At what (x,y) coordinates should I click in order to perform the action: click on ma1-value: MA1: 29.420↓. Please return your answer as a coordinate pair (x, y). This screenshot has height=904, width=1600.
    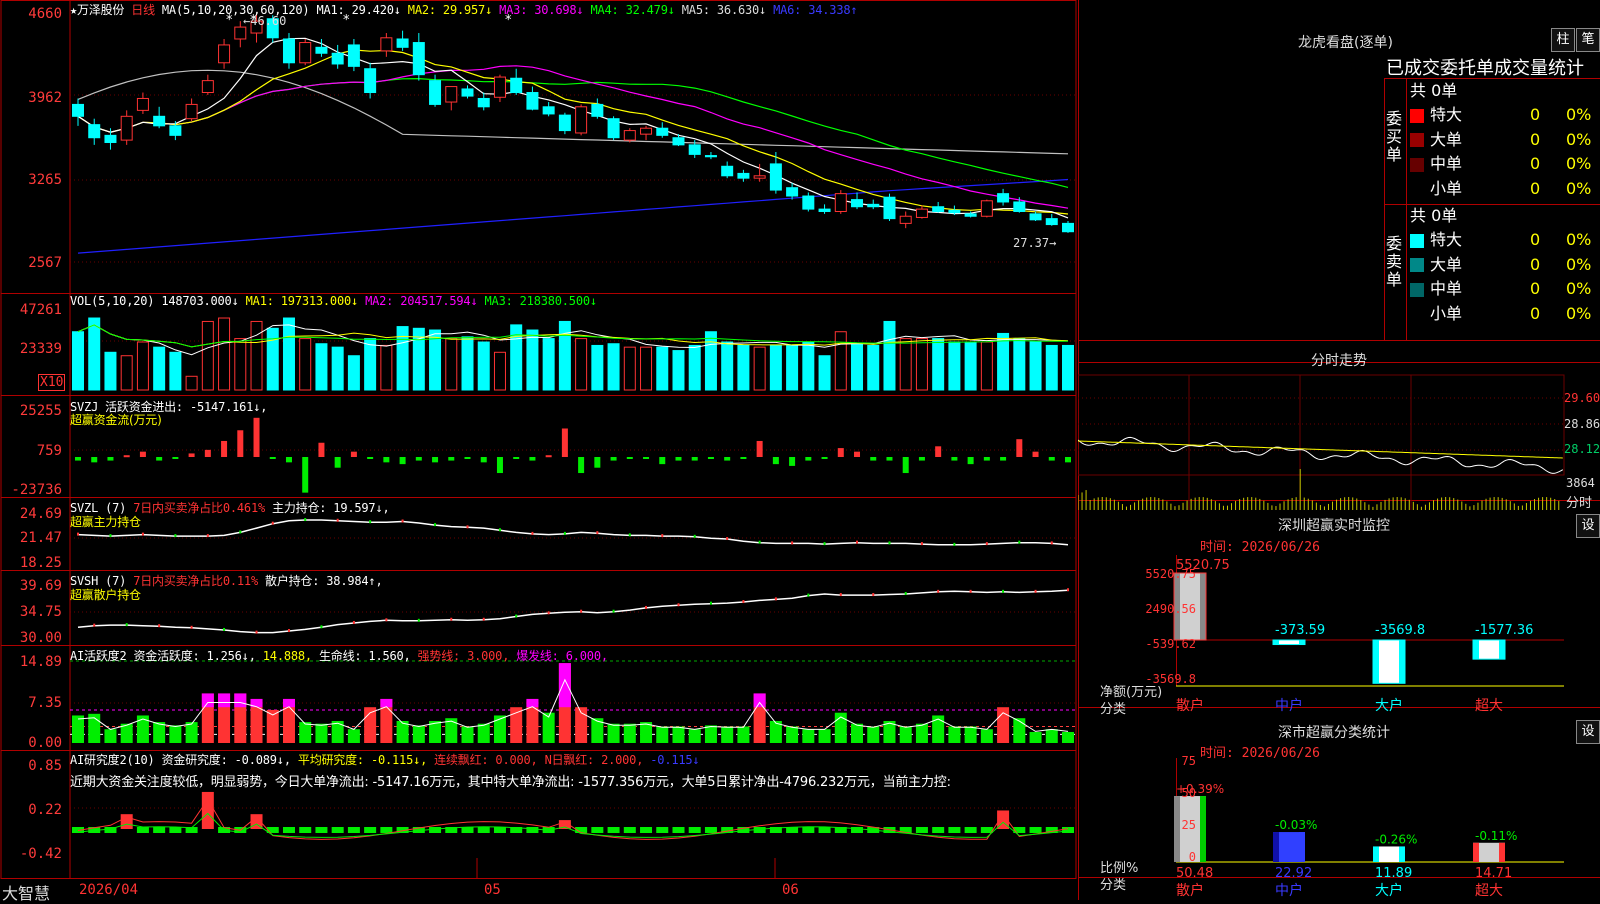
    Looking at the image, I should click on (358, 10).